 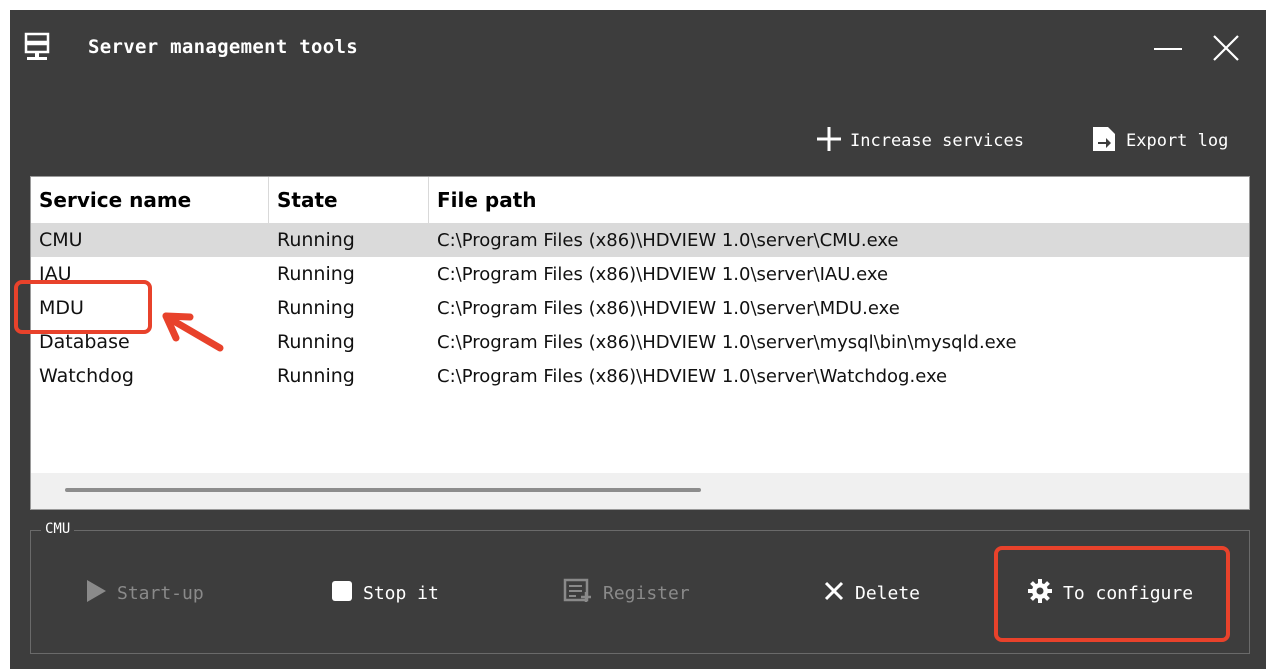 I want to click on close-button, so click(x=1226, y=48).